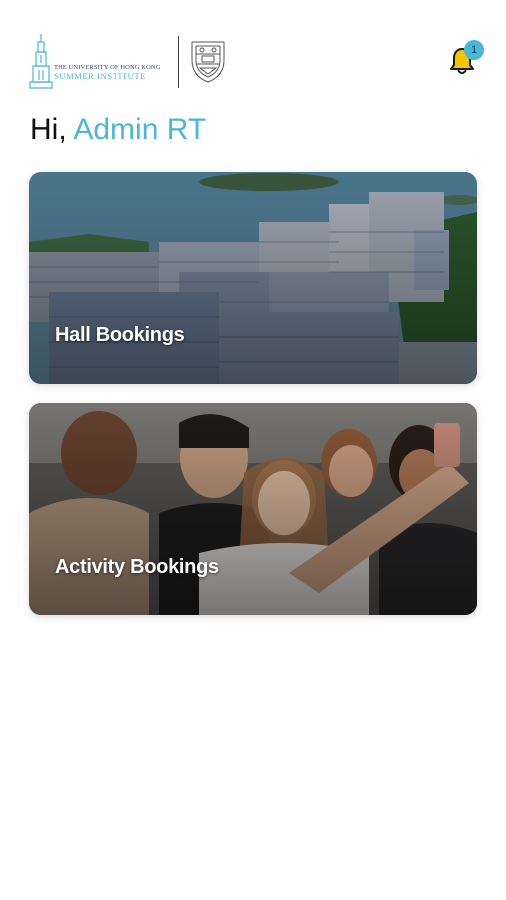  I want to click on logo-university-text: THE UNIVERSITY OF HONG KONG, so click(107, 67).